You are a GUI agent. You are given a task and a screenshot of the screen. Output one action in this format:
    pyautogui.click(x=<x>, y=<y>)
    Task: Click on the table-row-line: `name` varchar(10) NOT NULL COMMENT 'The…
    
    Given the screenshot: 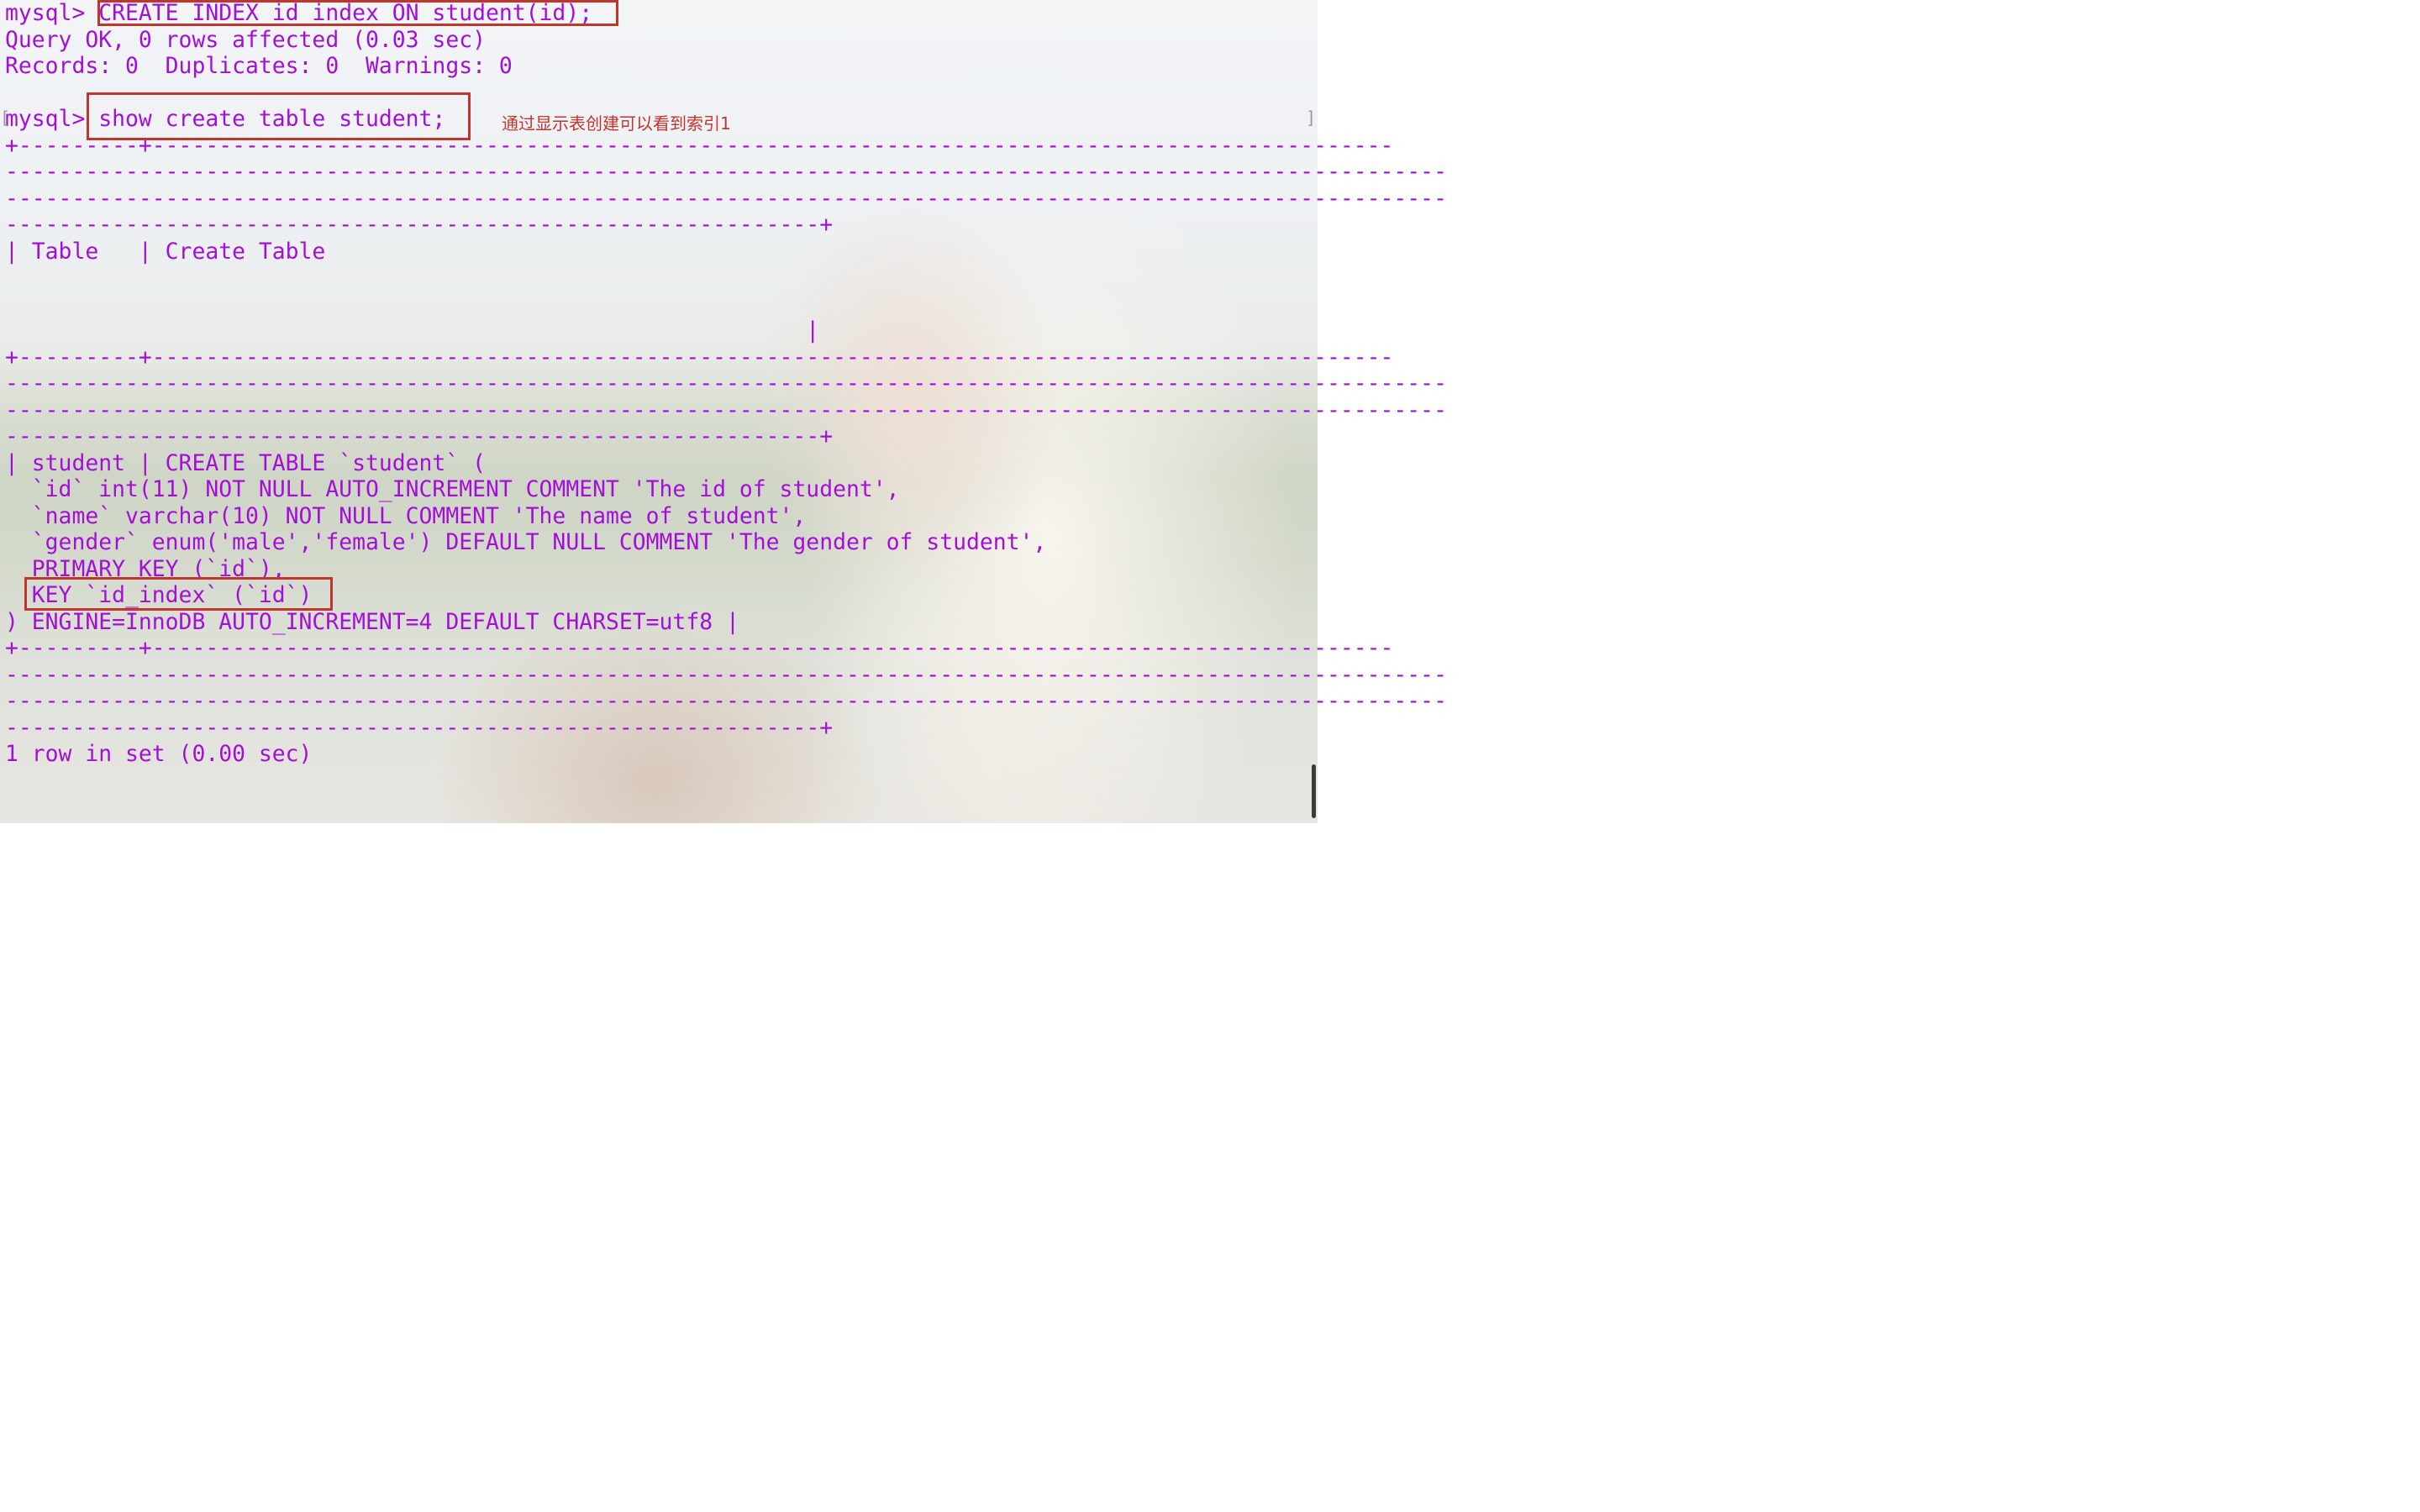 What is the action you would take?
    pyautogui.click(x=406, y=515)
    